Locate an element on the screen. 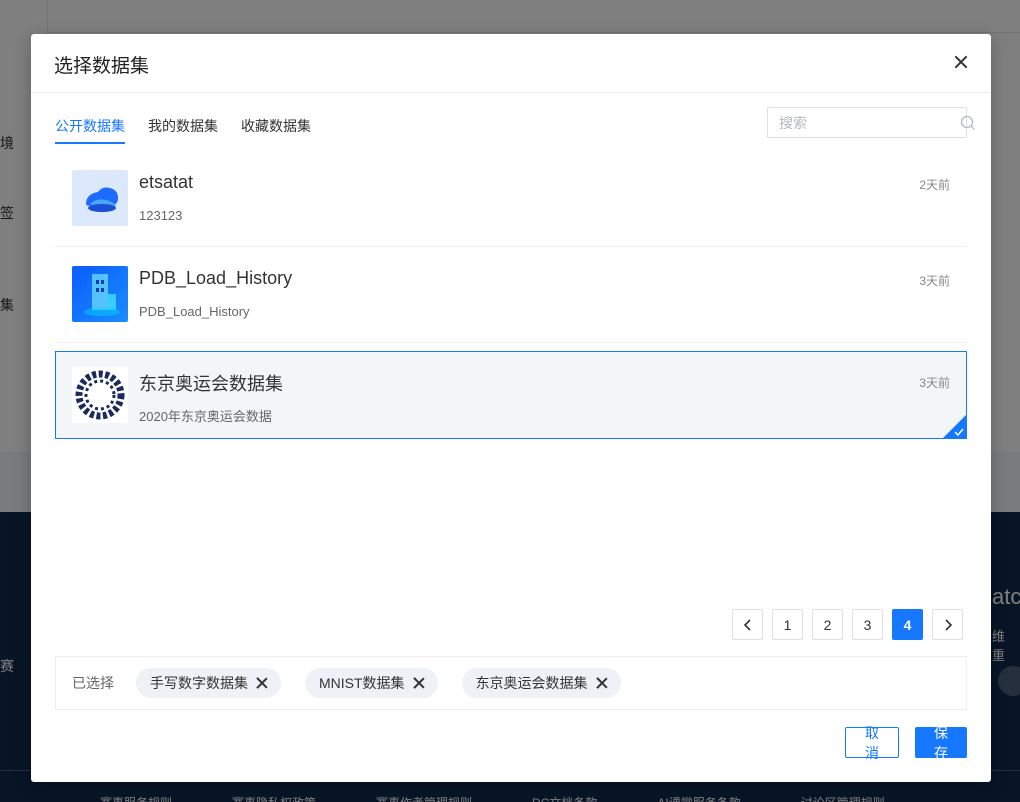 Image resolution: width=1020 pixels, height=802 pixels. chip-label: 东京奥运会数据集 is located at coordinates (531, 683).